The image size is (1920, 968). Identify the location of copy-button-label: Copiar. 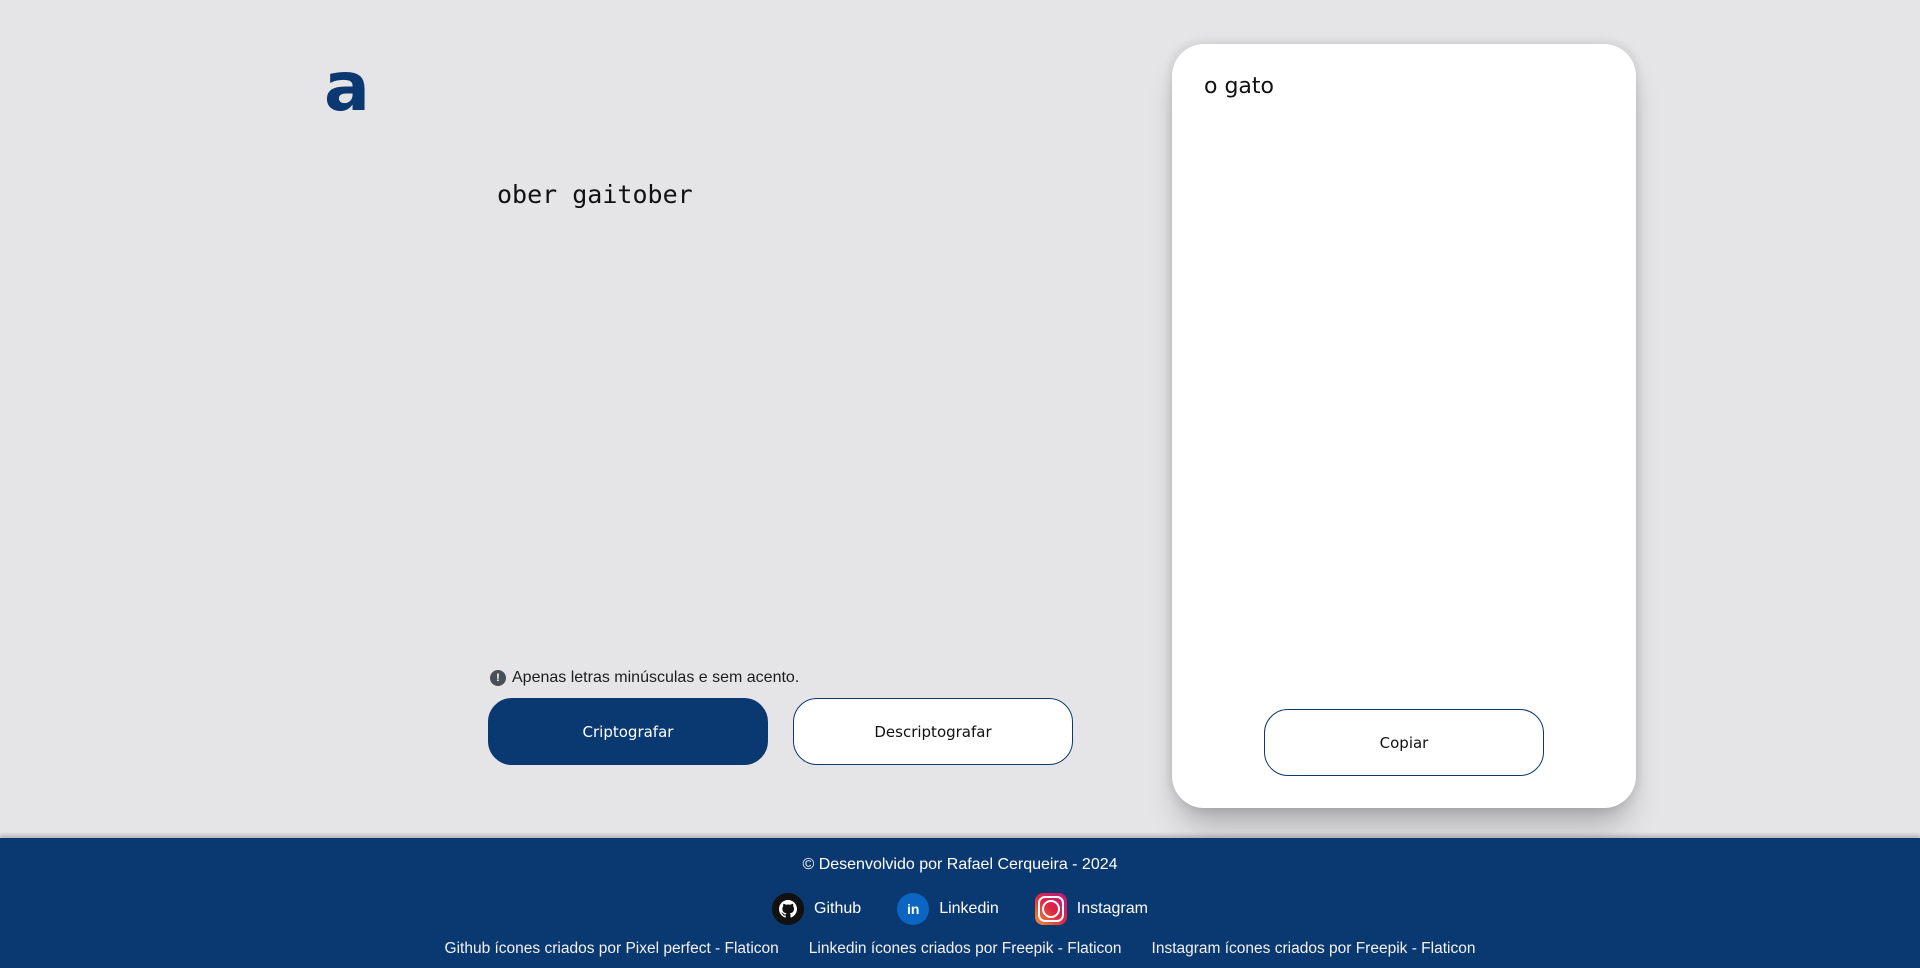
(1404, 742).